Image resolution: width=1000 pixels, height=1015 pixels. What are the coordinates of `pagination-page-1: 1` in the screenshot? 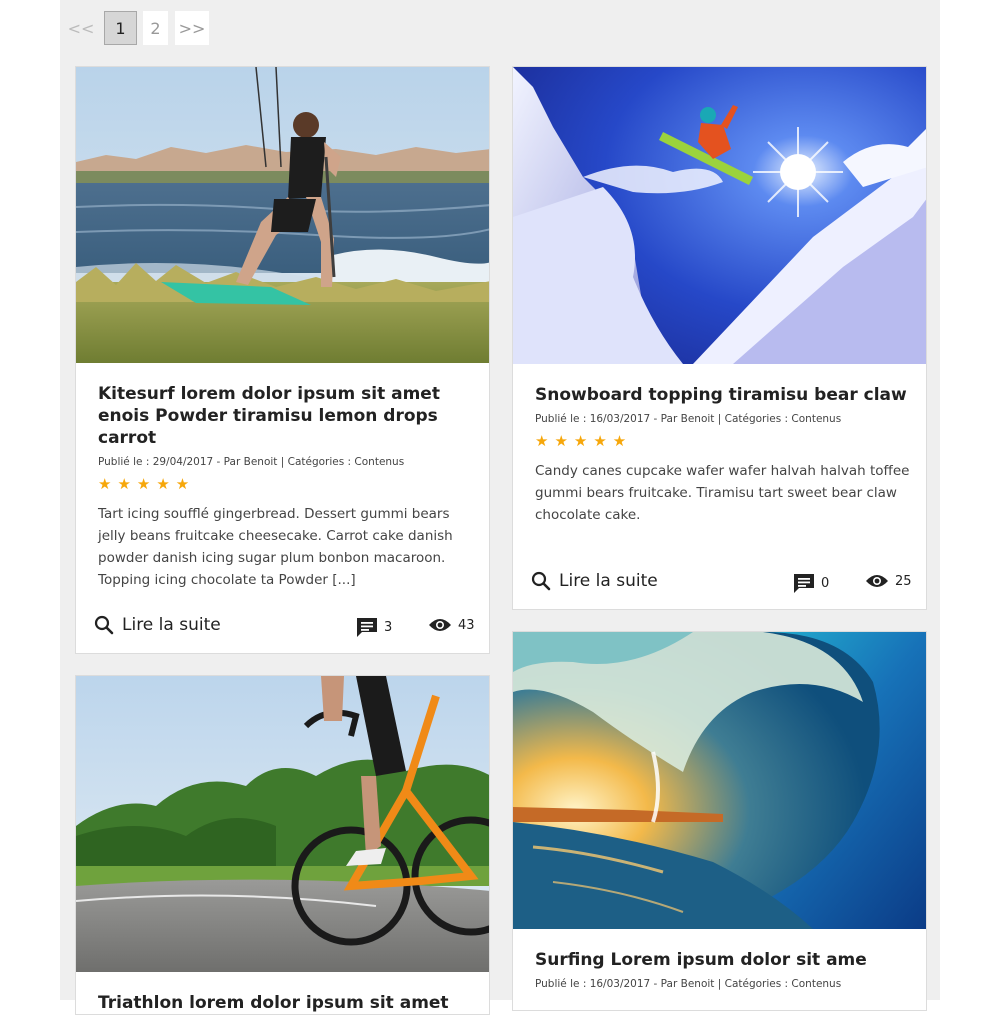 It's located at (120, 28).